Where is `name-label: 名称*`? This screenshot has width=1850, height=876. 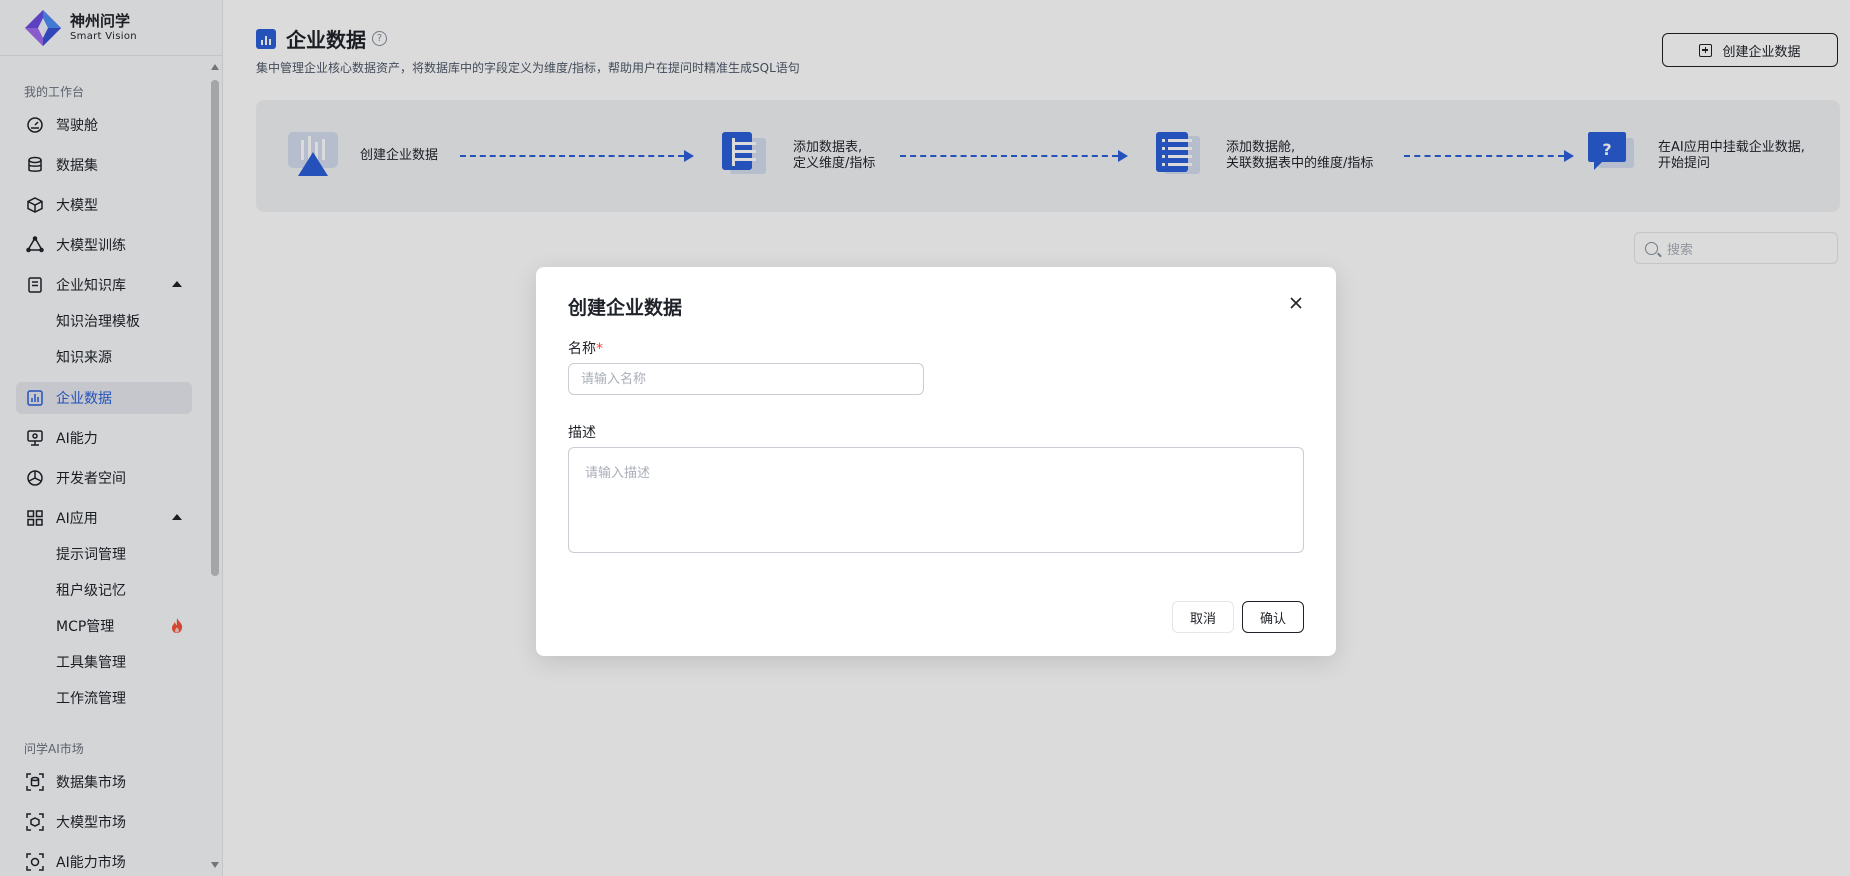 name-label: 名称* is located at coordinates (585, 349).